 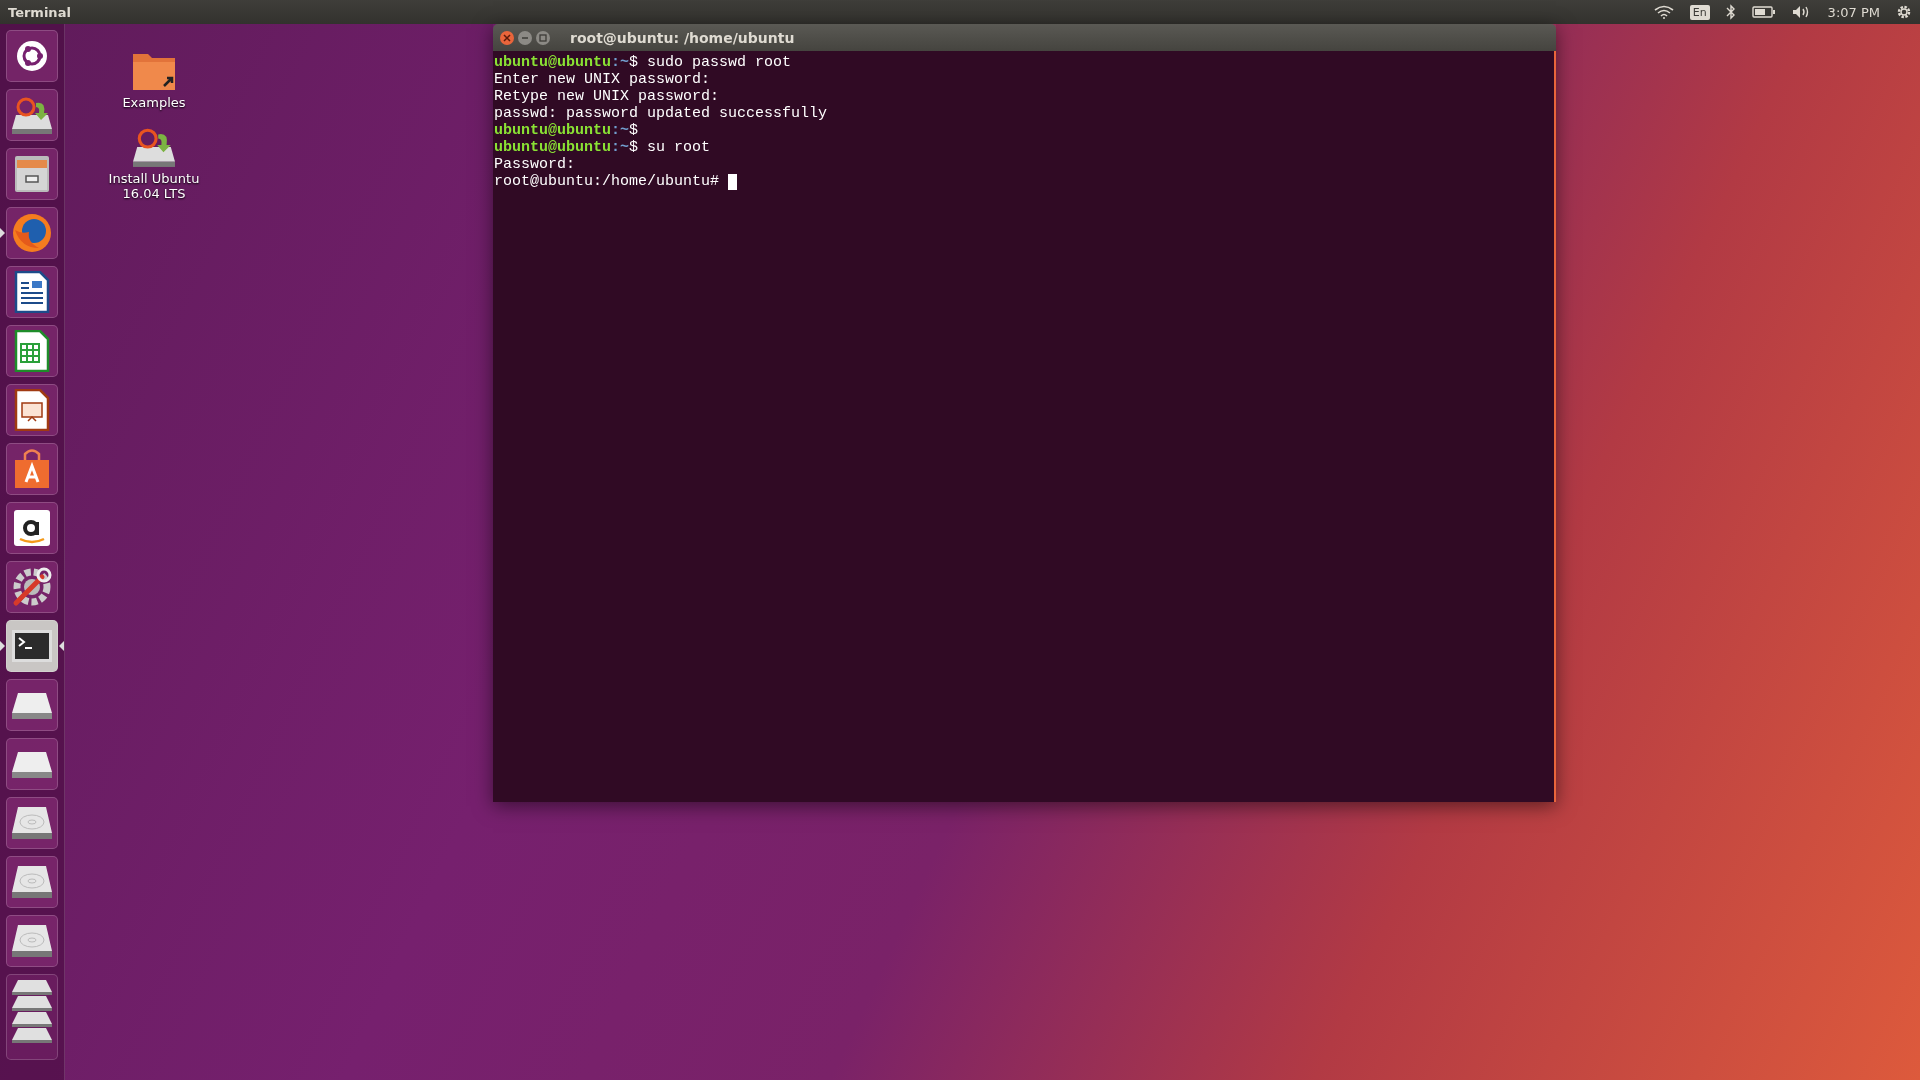 I want to click on launcher-impress-tile, so click(x=32, y=410).